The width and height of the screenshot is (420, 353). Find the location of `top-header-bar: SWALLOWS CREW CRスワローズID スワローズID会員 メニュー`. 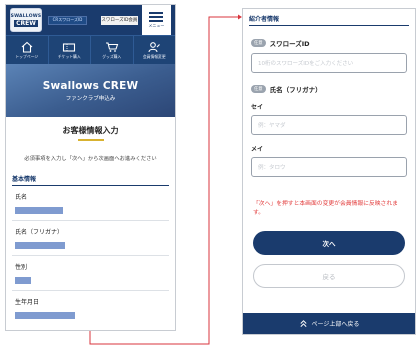

top-header-bar: SWALLOWS CREW CRスワローズID スワローズID会員 メニュー is located at coordinates (90, 20).